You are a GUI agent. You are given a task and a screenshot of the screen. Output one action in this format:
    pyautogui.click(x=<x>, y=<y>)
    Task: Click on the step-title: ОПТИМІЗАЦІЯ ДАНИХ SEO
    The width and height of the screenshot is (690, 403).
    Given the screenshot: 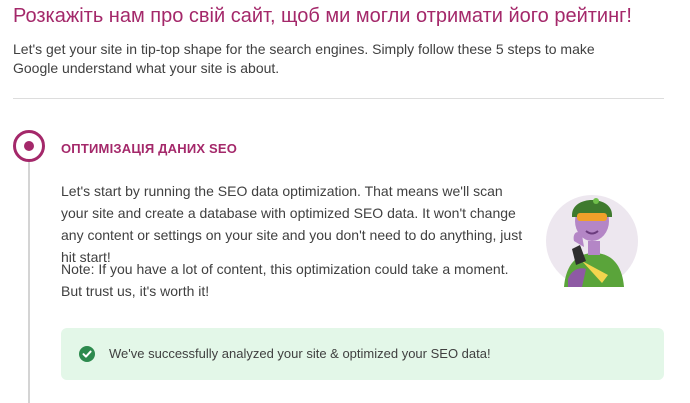 What is the action you would take?
    pyautogui.click(x=149, y=148)
    